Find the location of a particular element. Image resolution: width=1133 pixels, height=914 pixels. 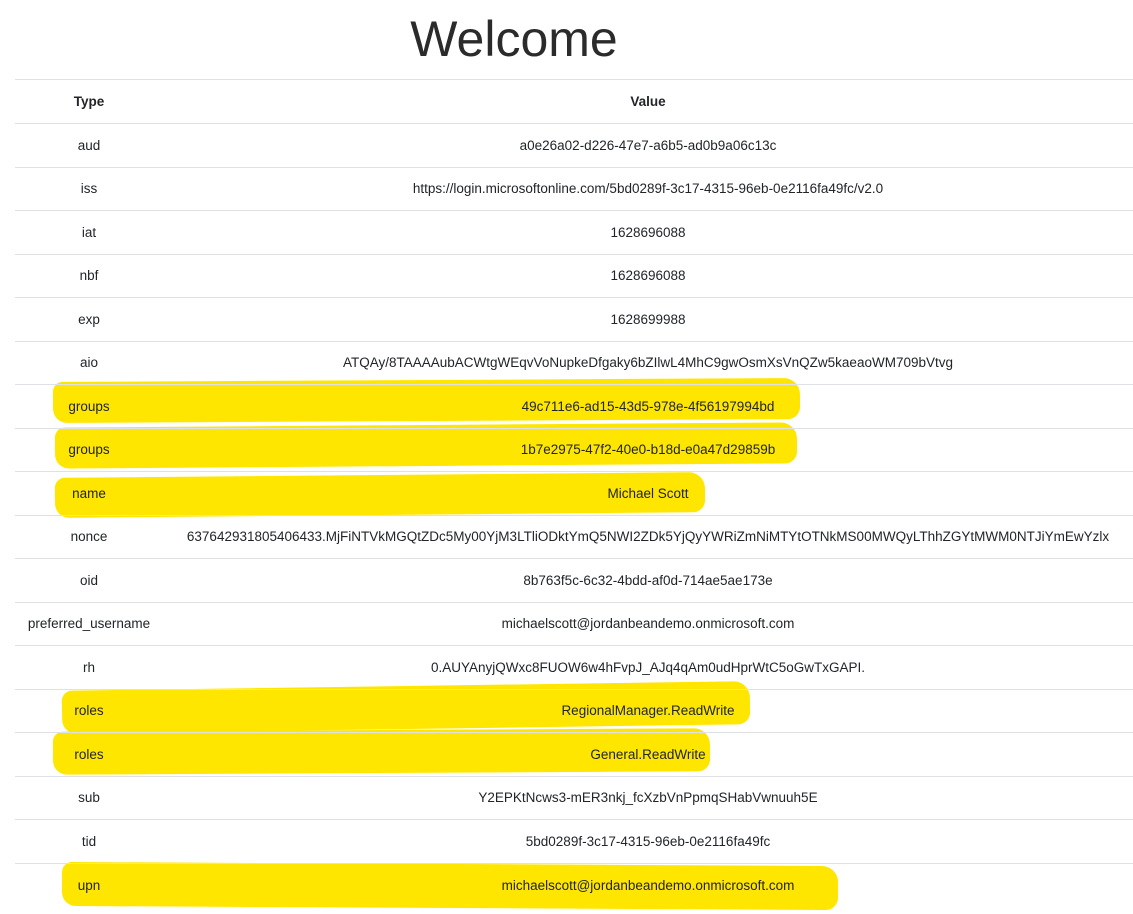

claim-value-cell: RegionalManager.ReadWrite is located at coordinates (648, 710).